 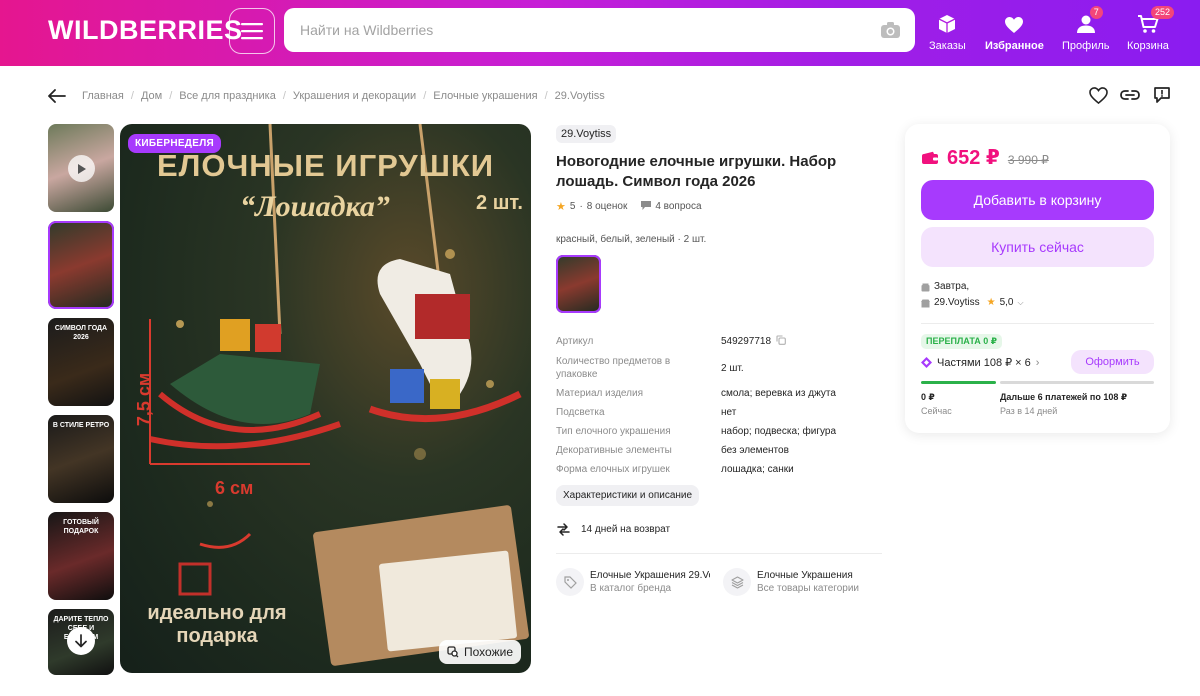 I want to click on thumbnail-image: ДАРИТЕ ТЕПЛО СЕБЕ И БЛИЗКИМ, so click(x=81, y=642).